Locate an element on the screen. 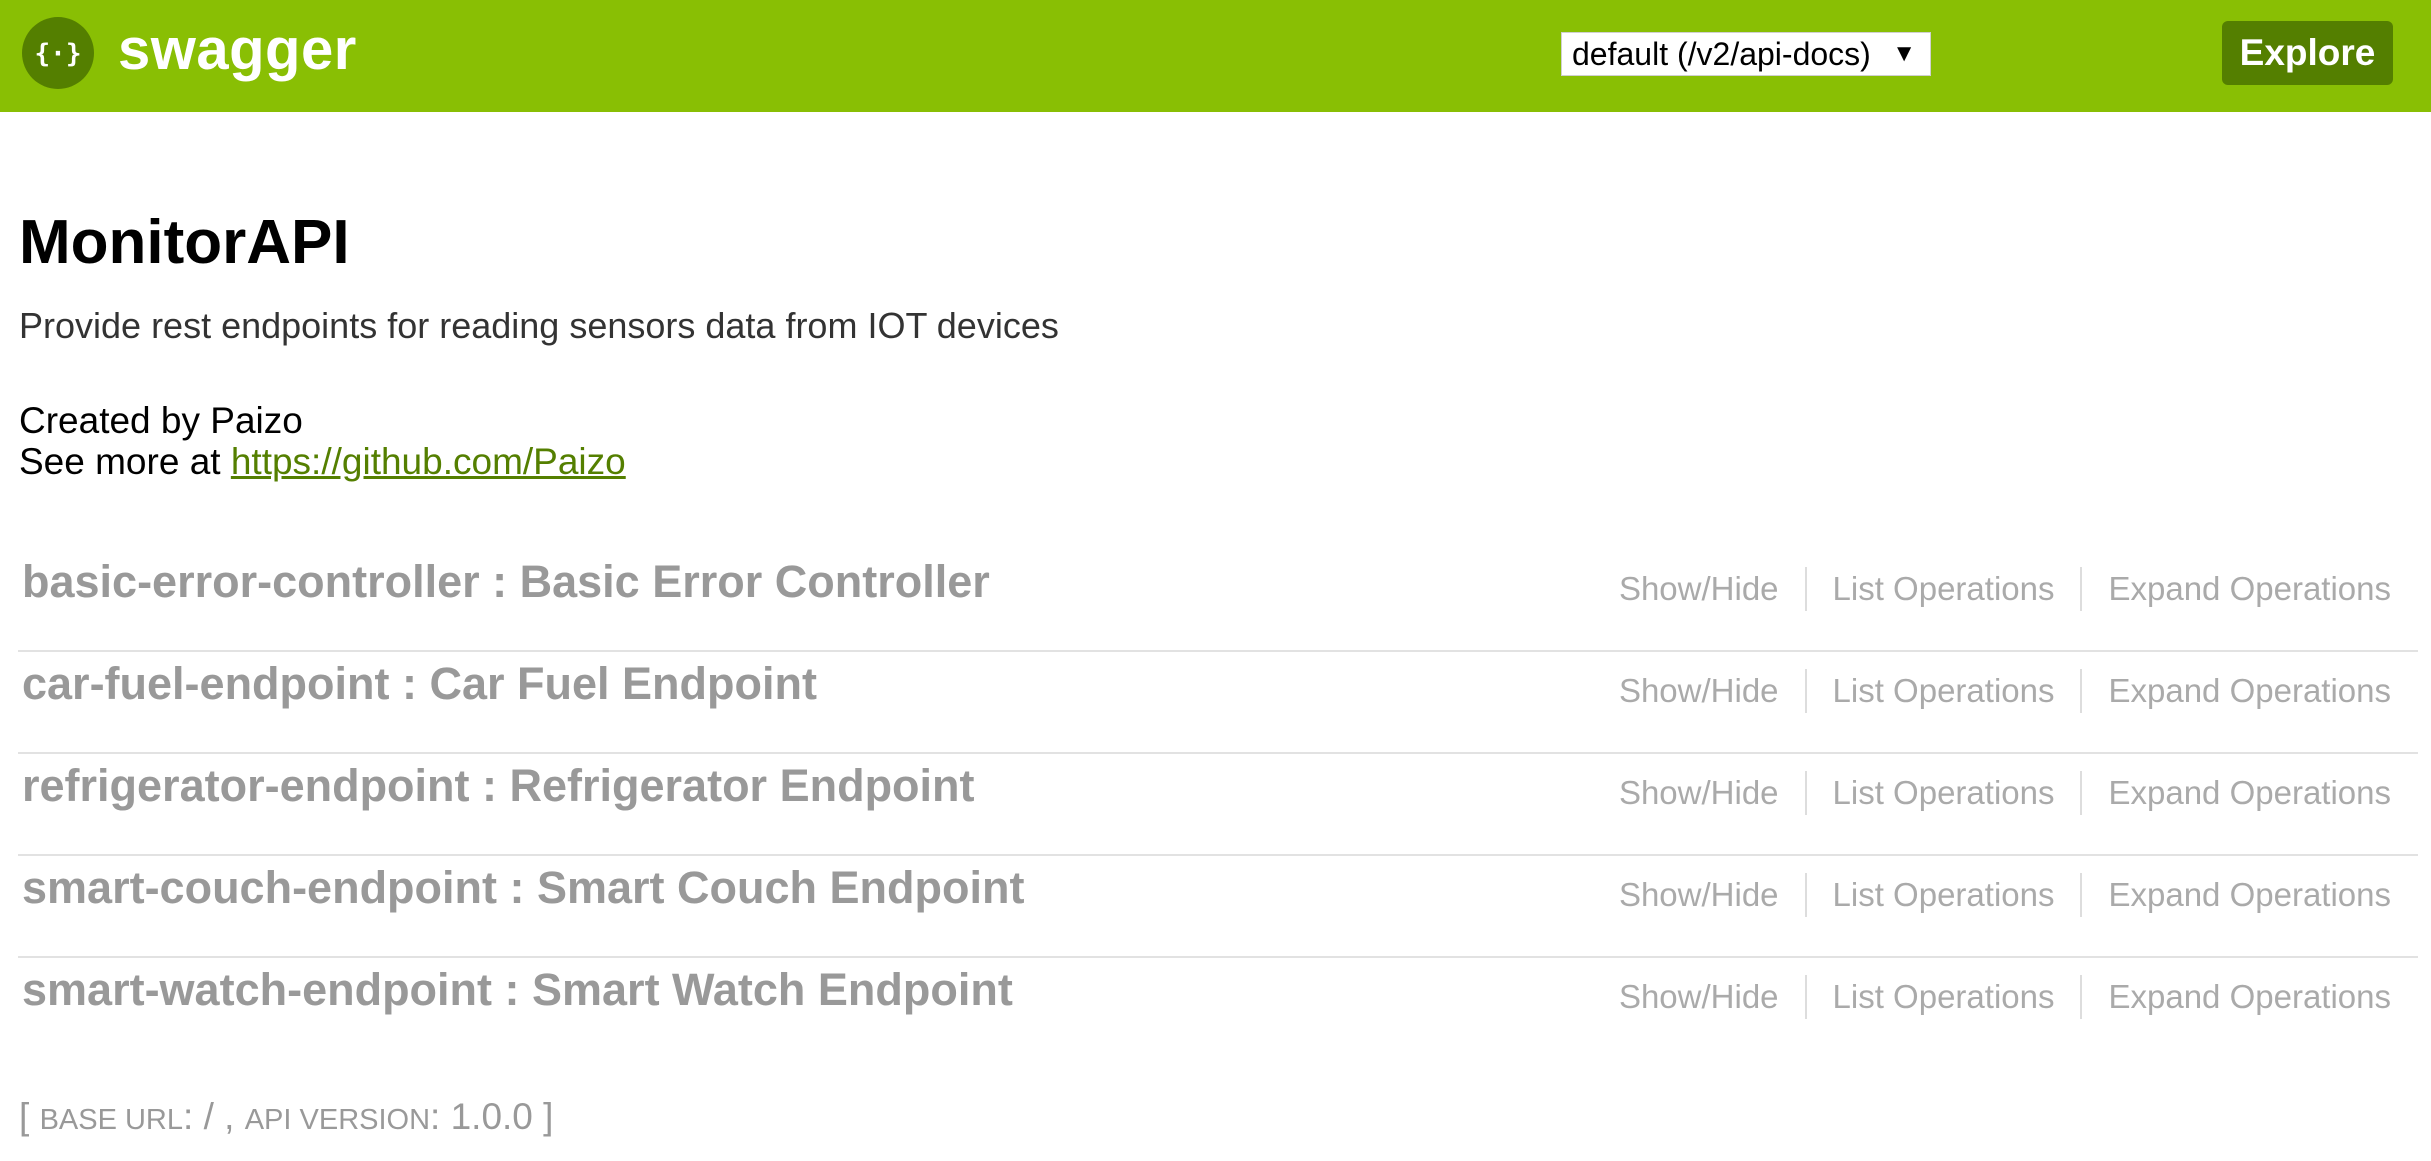 The image size is (2431, 1161). api-version-value: : 1.0.0 is located at coordinates (487, 1116).